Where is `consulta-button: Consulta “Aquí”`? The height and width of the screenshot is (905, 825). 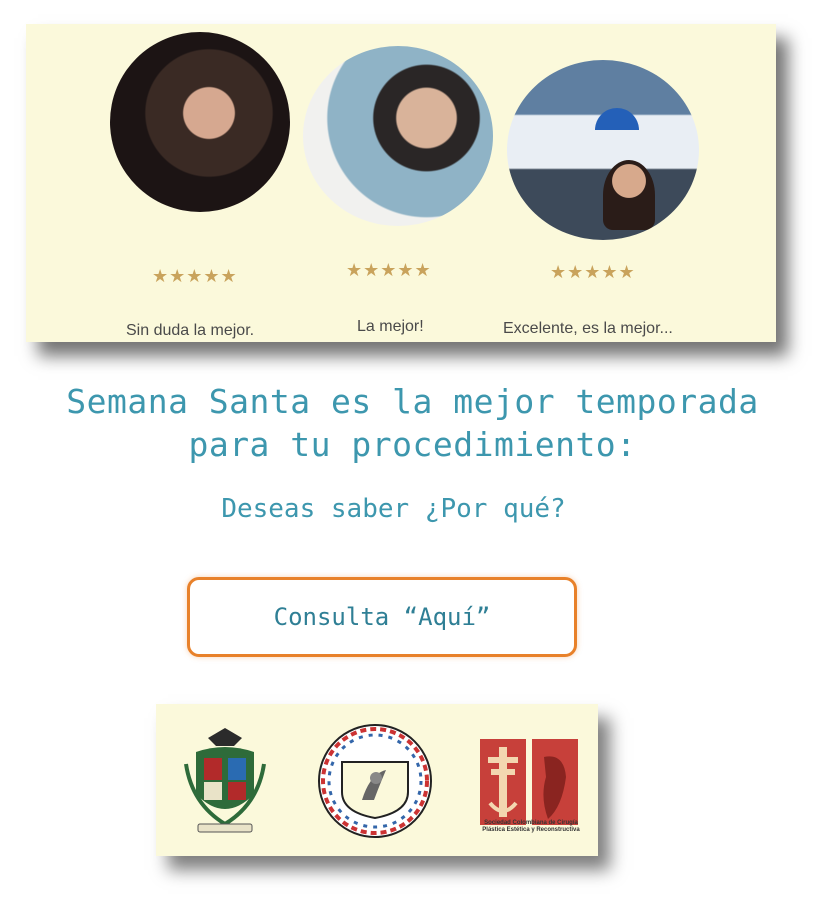 consulta-button: Consulta “Aquí” is located at coordinates (382, 617).